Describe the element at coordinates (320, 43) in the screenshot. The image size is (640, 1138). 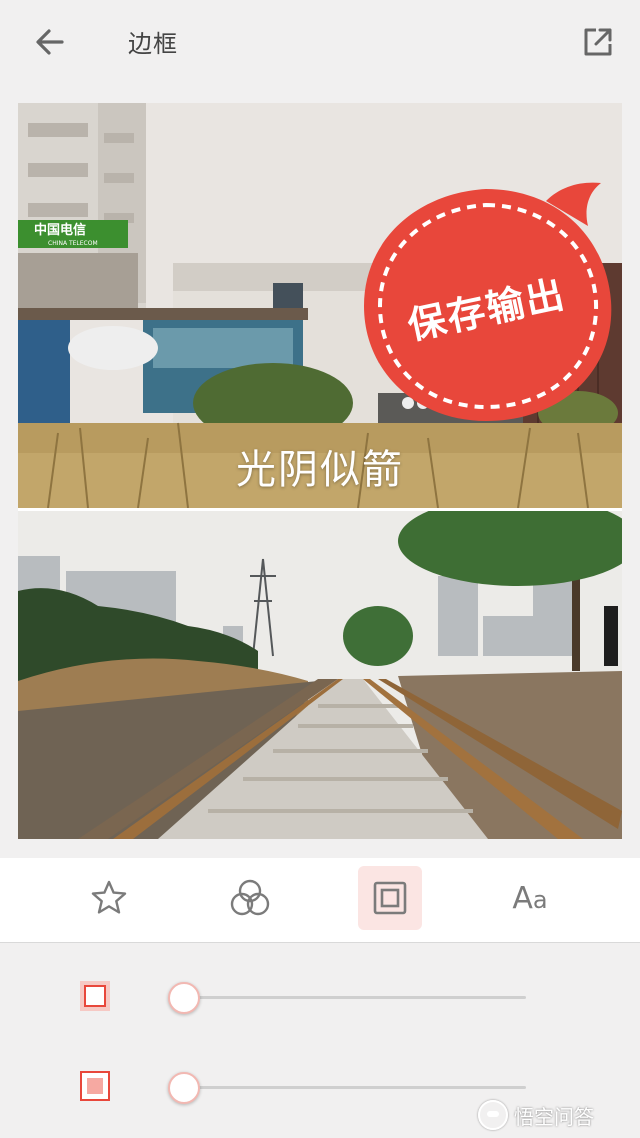
I see `top-bar: 边框` at that location.